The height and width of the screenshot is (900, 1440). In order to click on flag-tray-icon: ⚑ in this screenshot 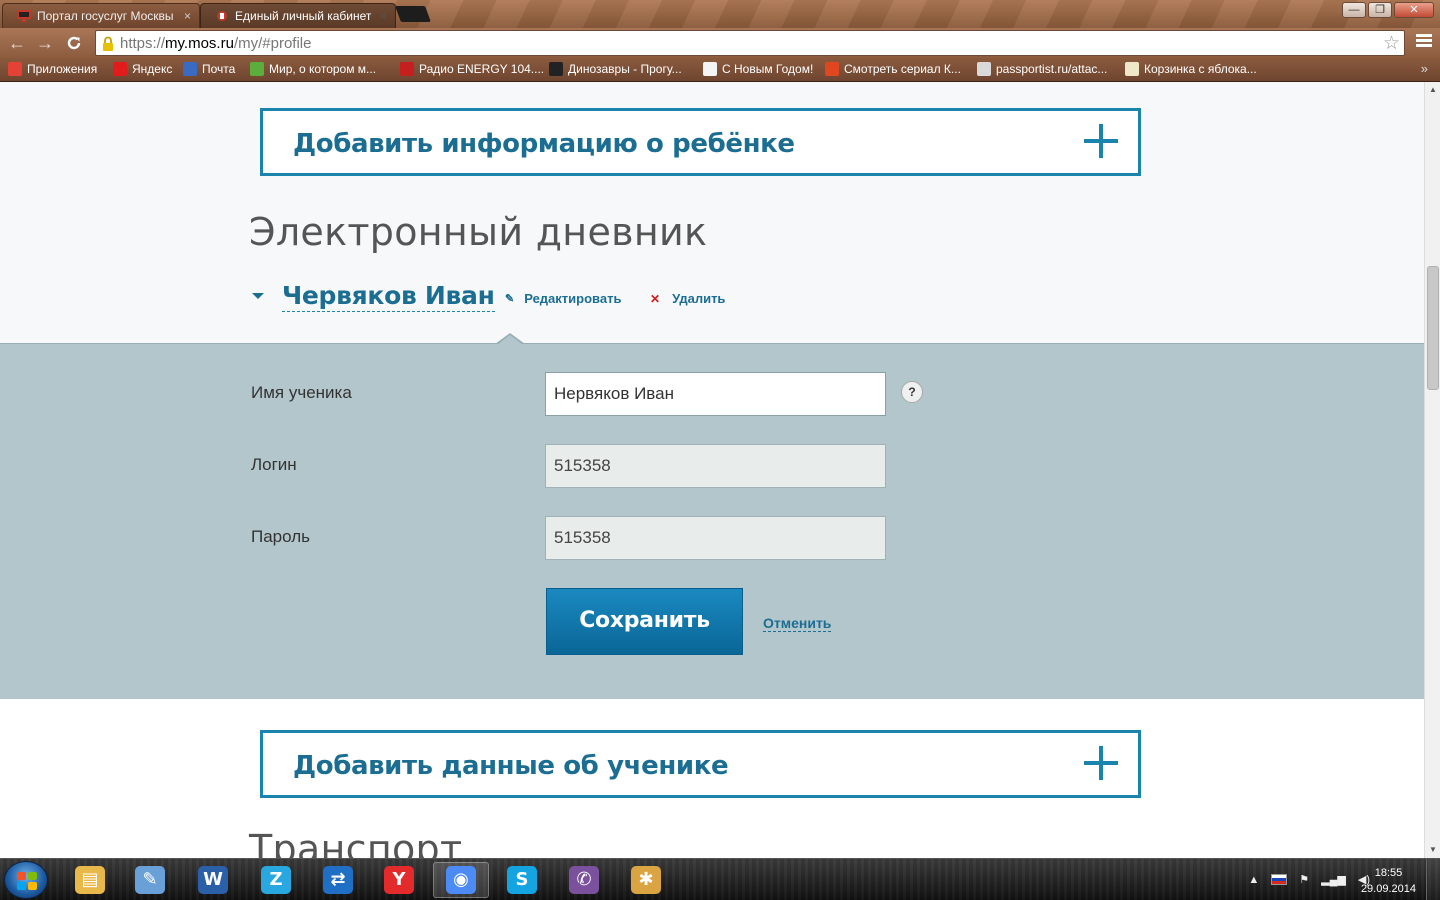, I will do `click(1304, 879)`.